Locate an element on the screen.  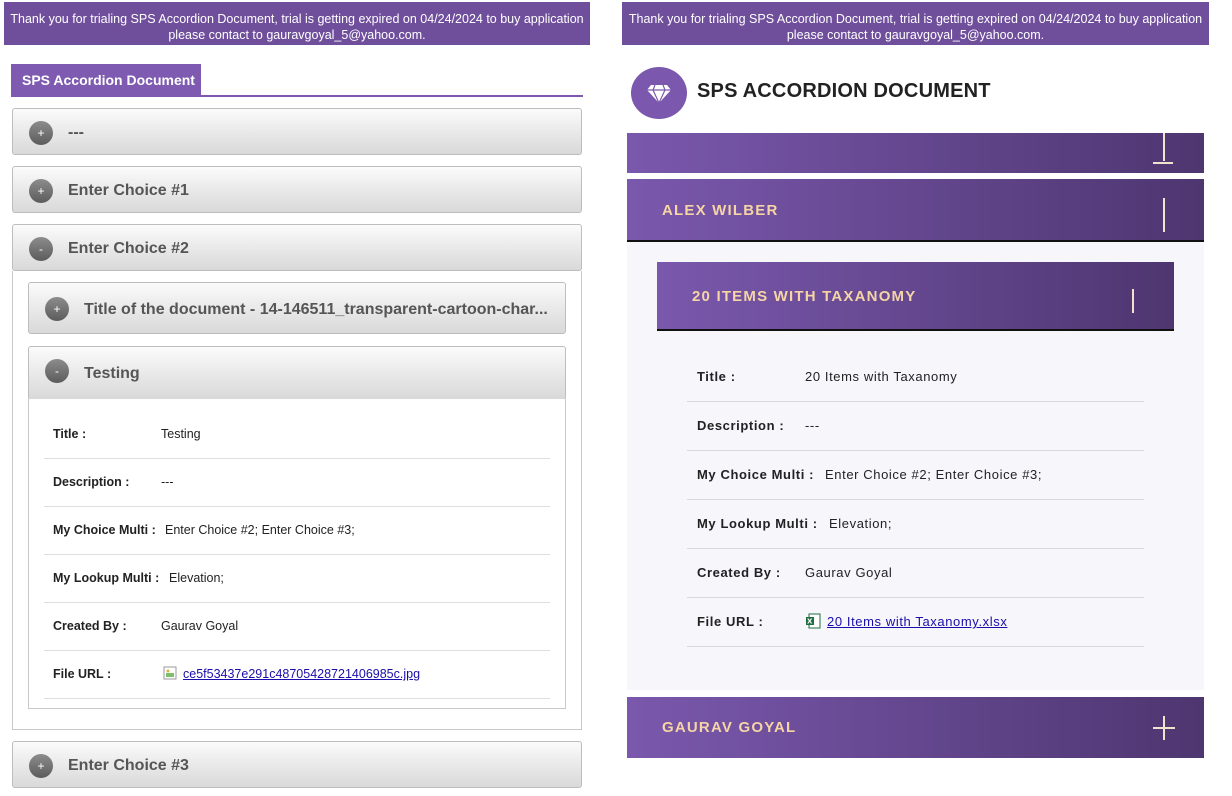
sub-group-header-taxanomy: 20 ITEMS WITH TAXANOMY is located at coordinates (915, 296).